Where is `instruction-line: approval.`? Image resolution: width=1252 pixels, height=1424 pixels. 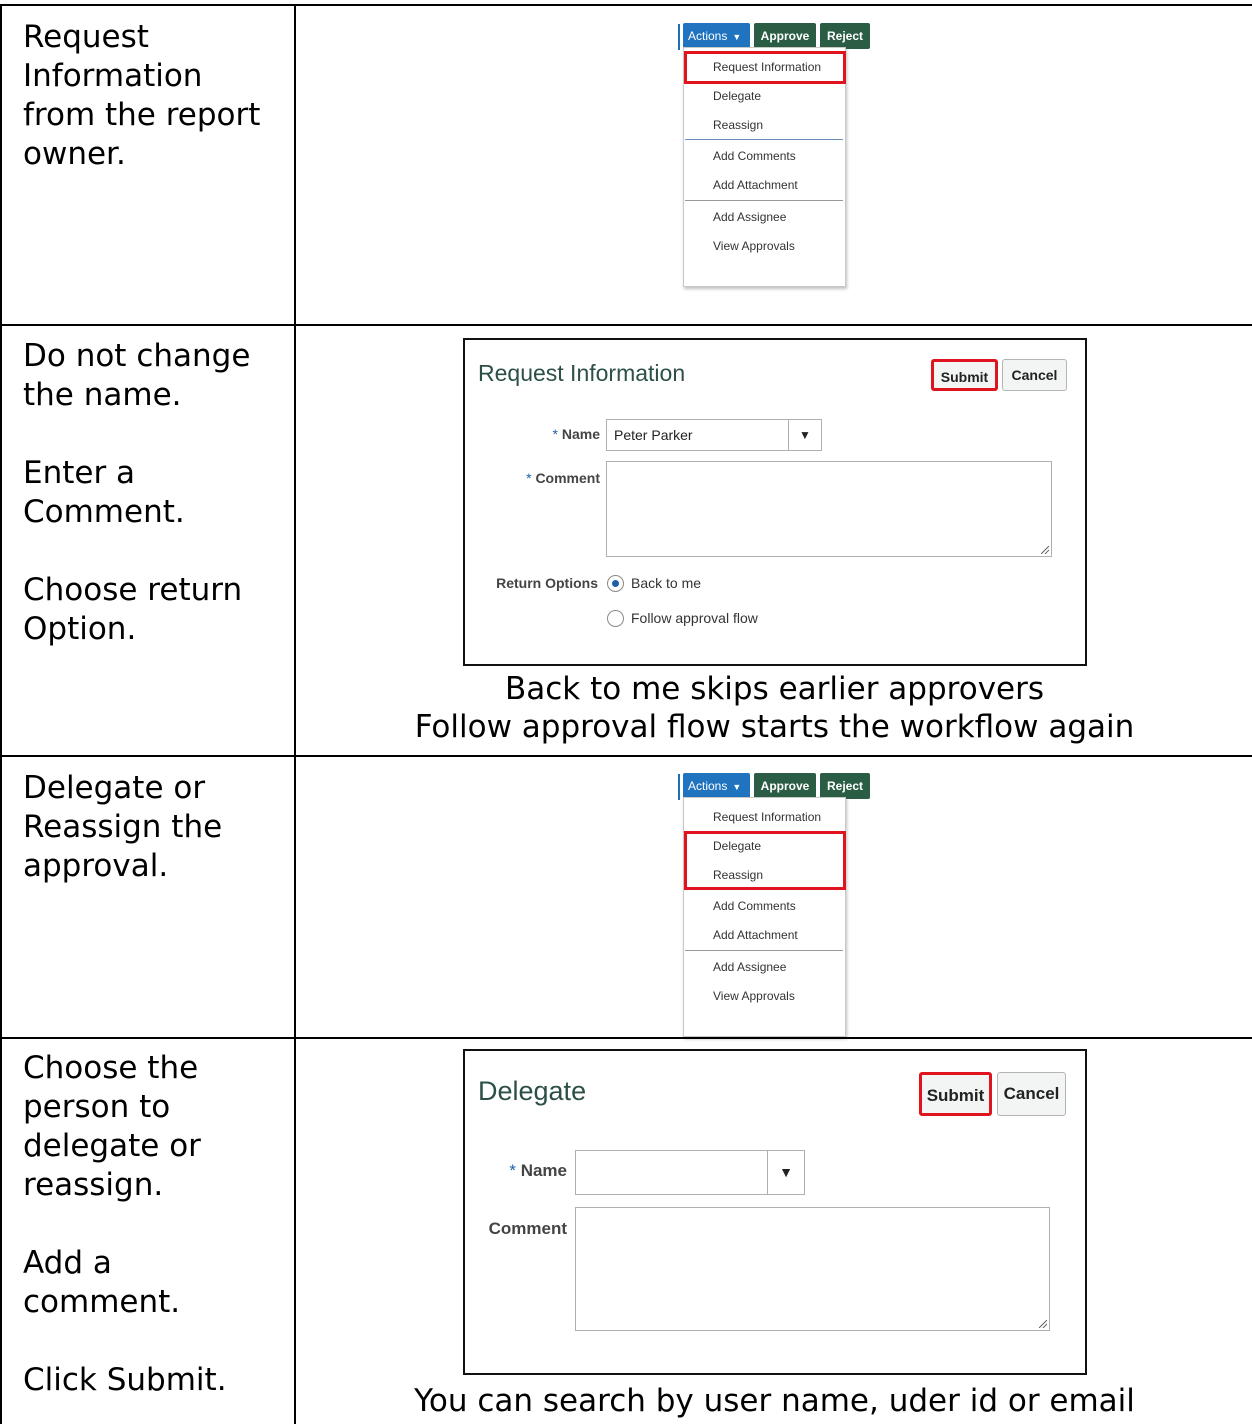
instruction-line: approval. is located at coordinates (96, 866).